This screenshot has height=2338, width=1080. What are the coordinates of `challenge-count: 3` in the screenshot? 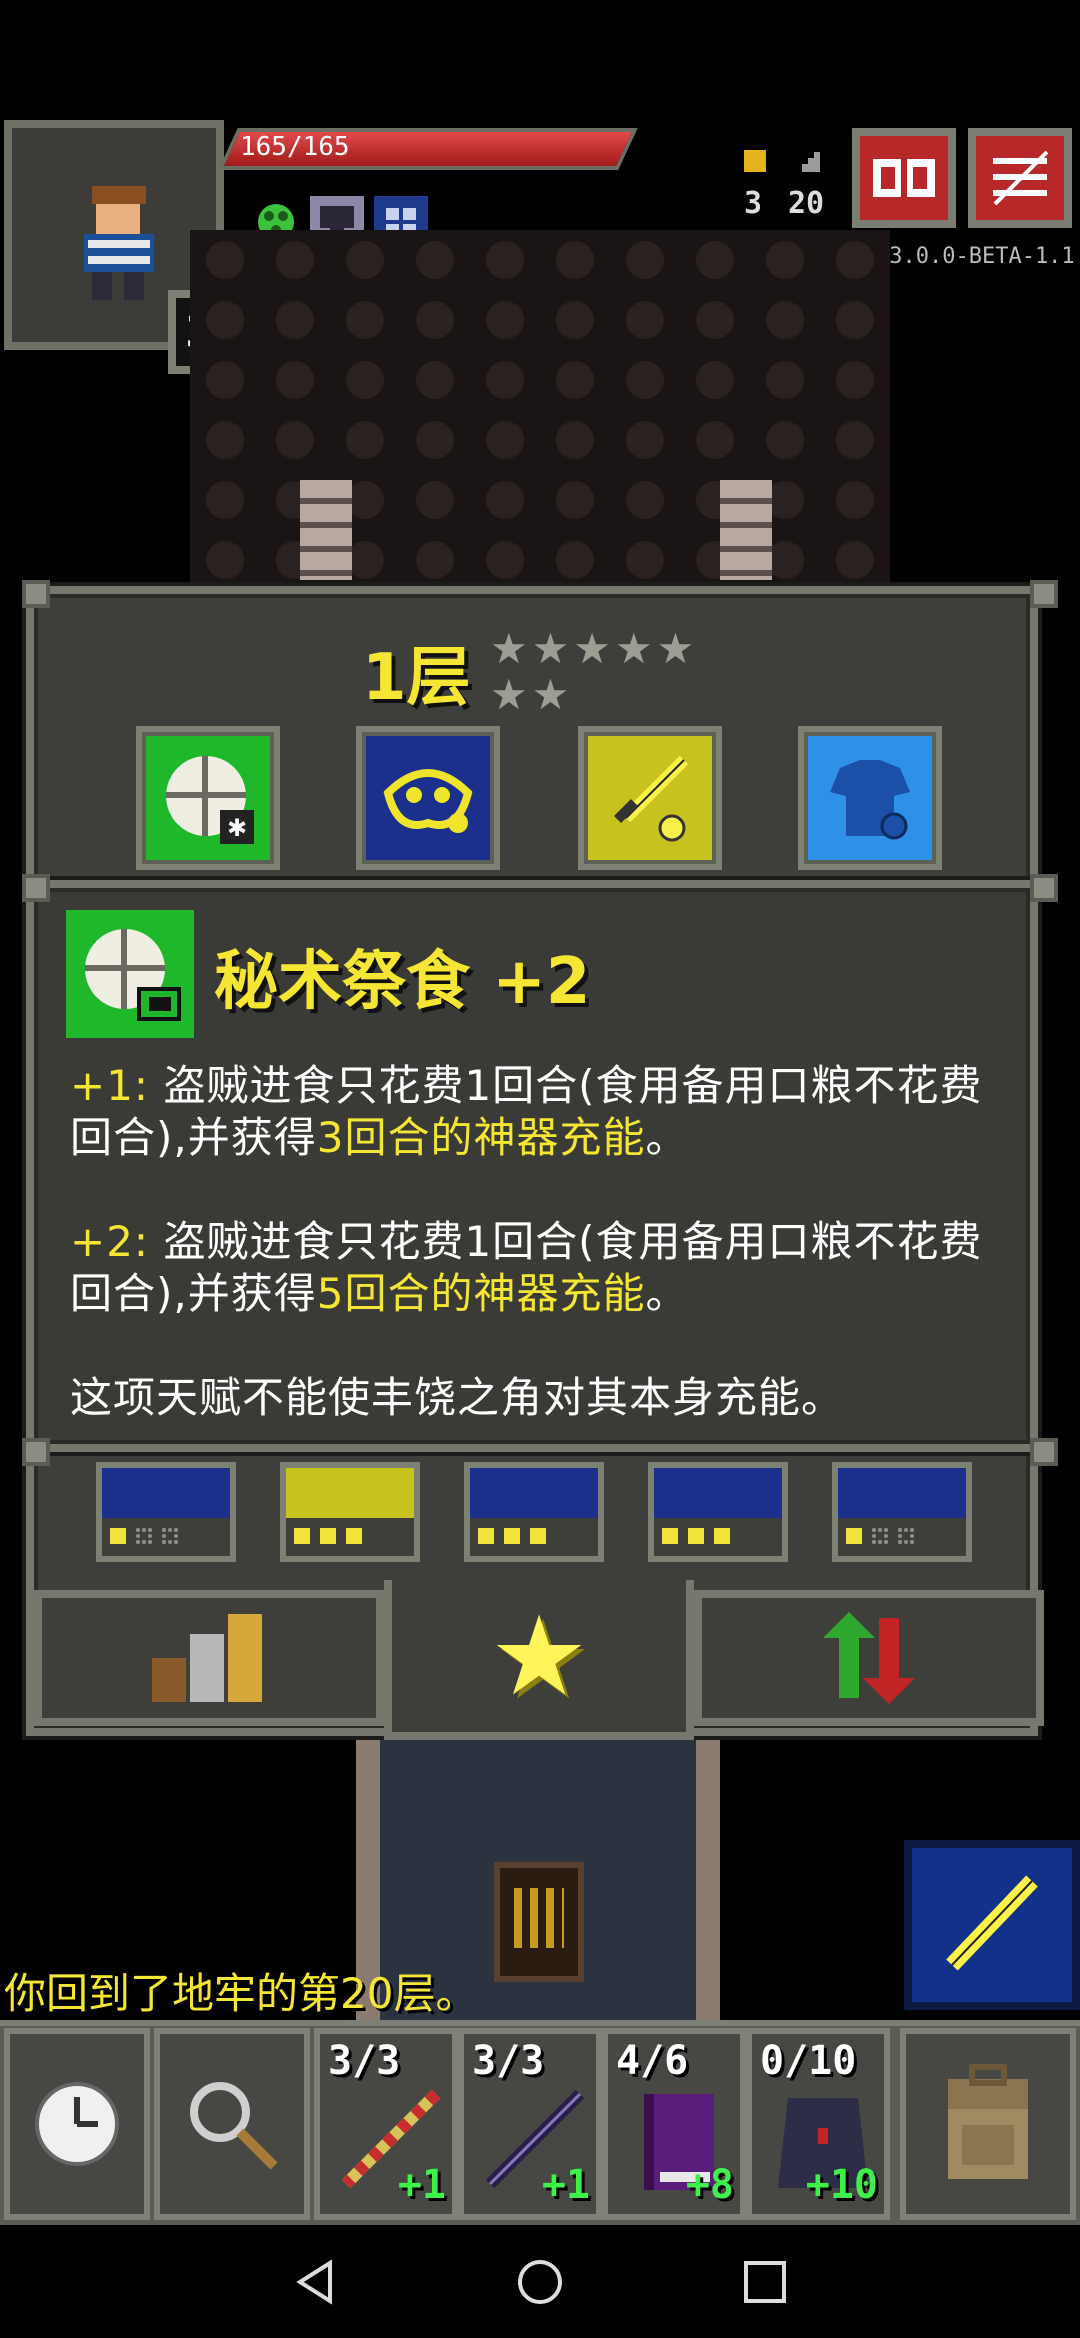 It's located at (753, 203).